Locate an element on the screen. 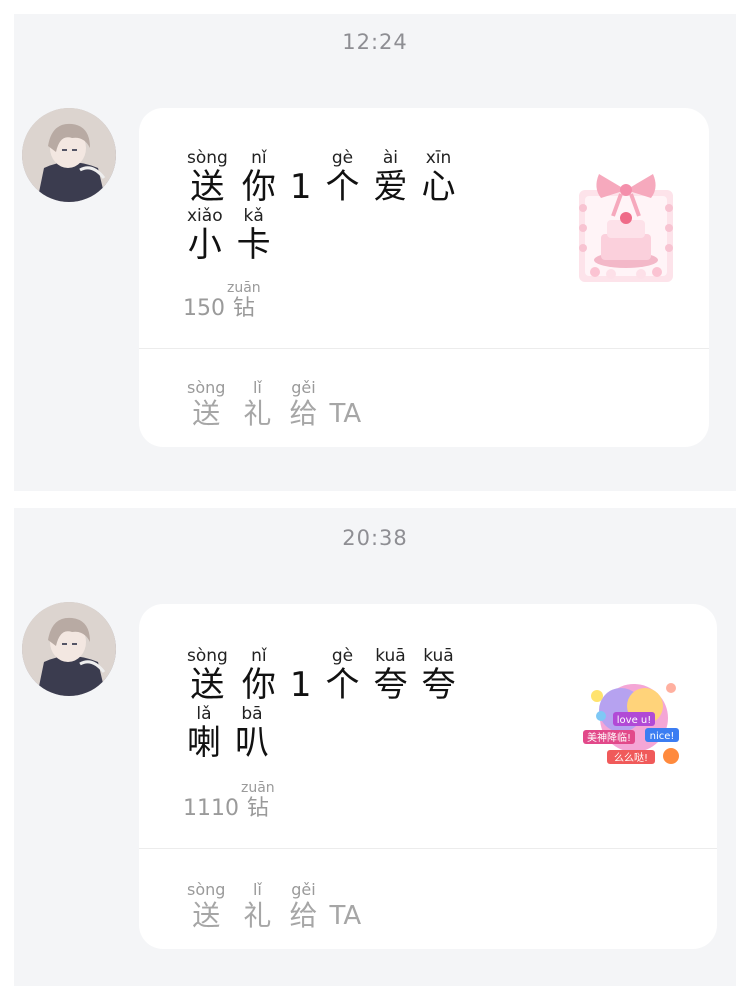 This screenshot has height=1000, width=750. gift-price: 1110 zuān 钻 is located at coordinates (229, 801).